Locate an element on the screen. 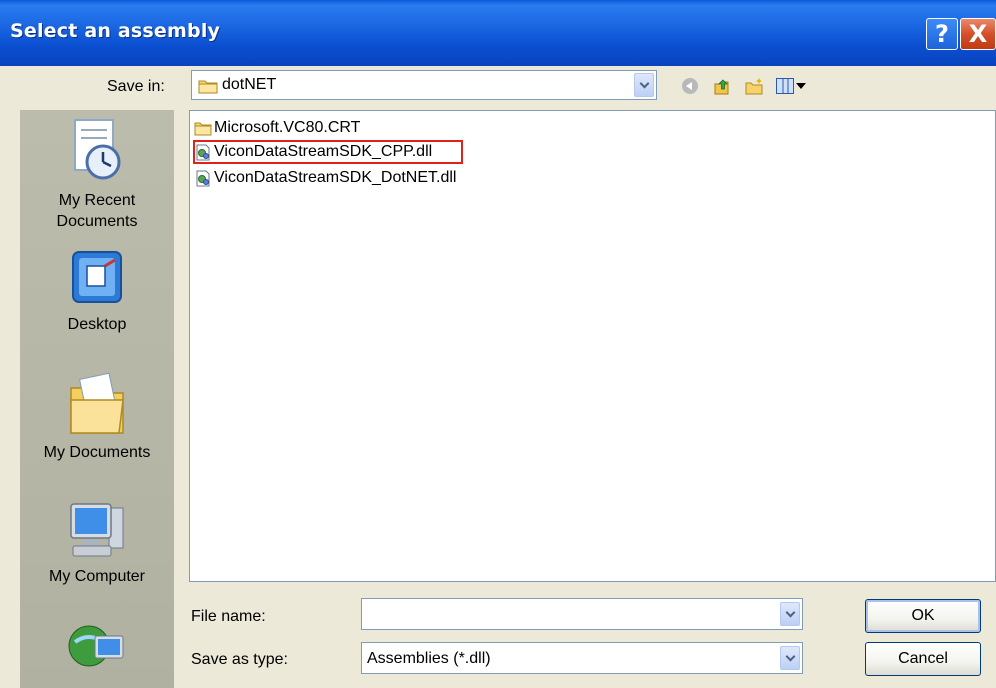 The height and width of the screenshot is (688, 996). dropdown-arrow-icon is located at coordinates (801, 86).